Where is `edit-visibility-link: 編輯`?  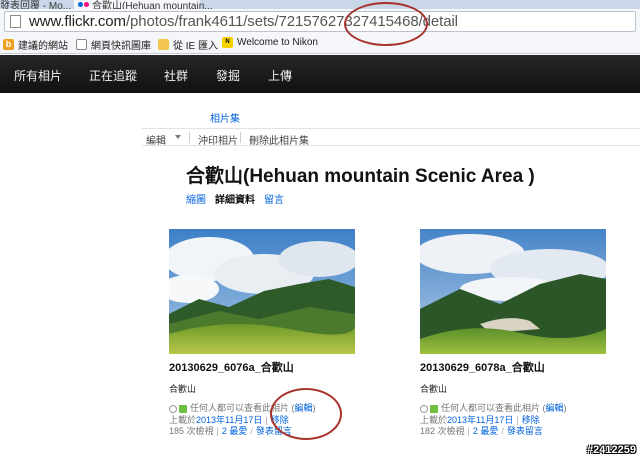 edit-visibility-link: 編輯 is located at coordinates (555, 409).